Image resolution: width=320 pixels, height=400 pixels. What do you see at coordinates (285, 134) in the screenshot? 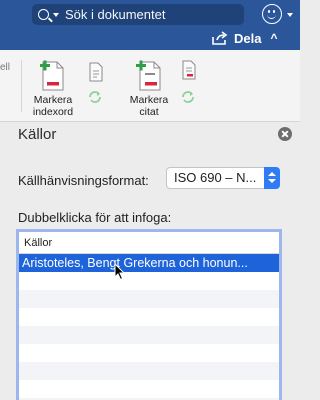
I see `close-icon` at bounding box center [285, 134].